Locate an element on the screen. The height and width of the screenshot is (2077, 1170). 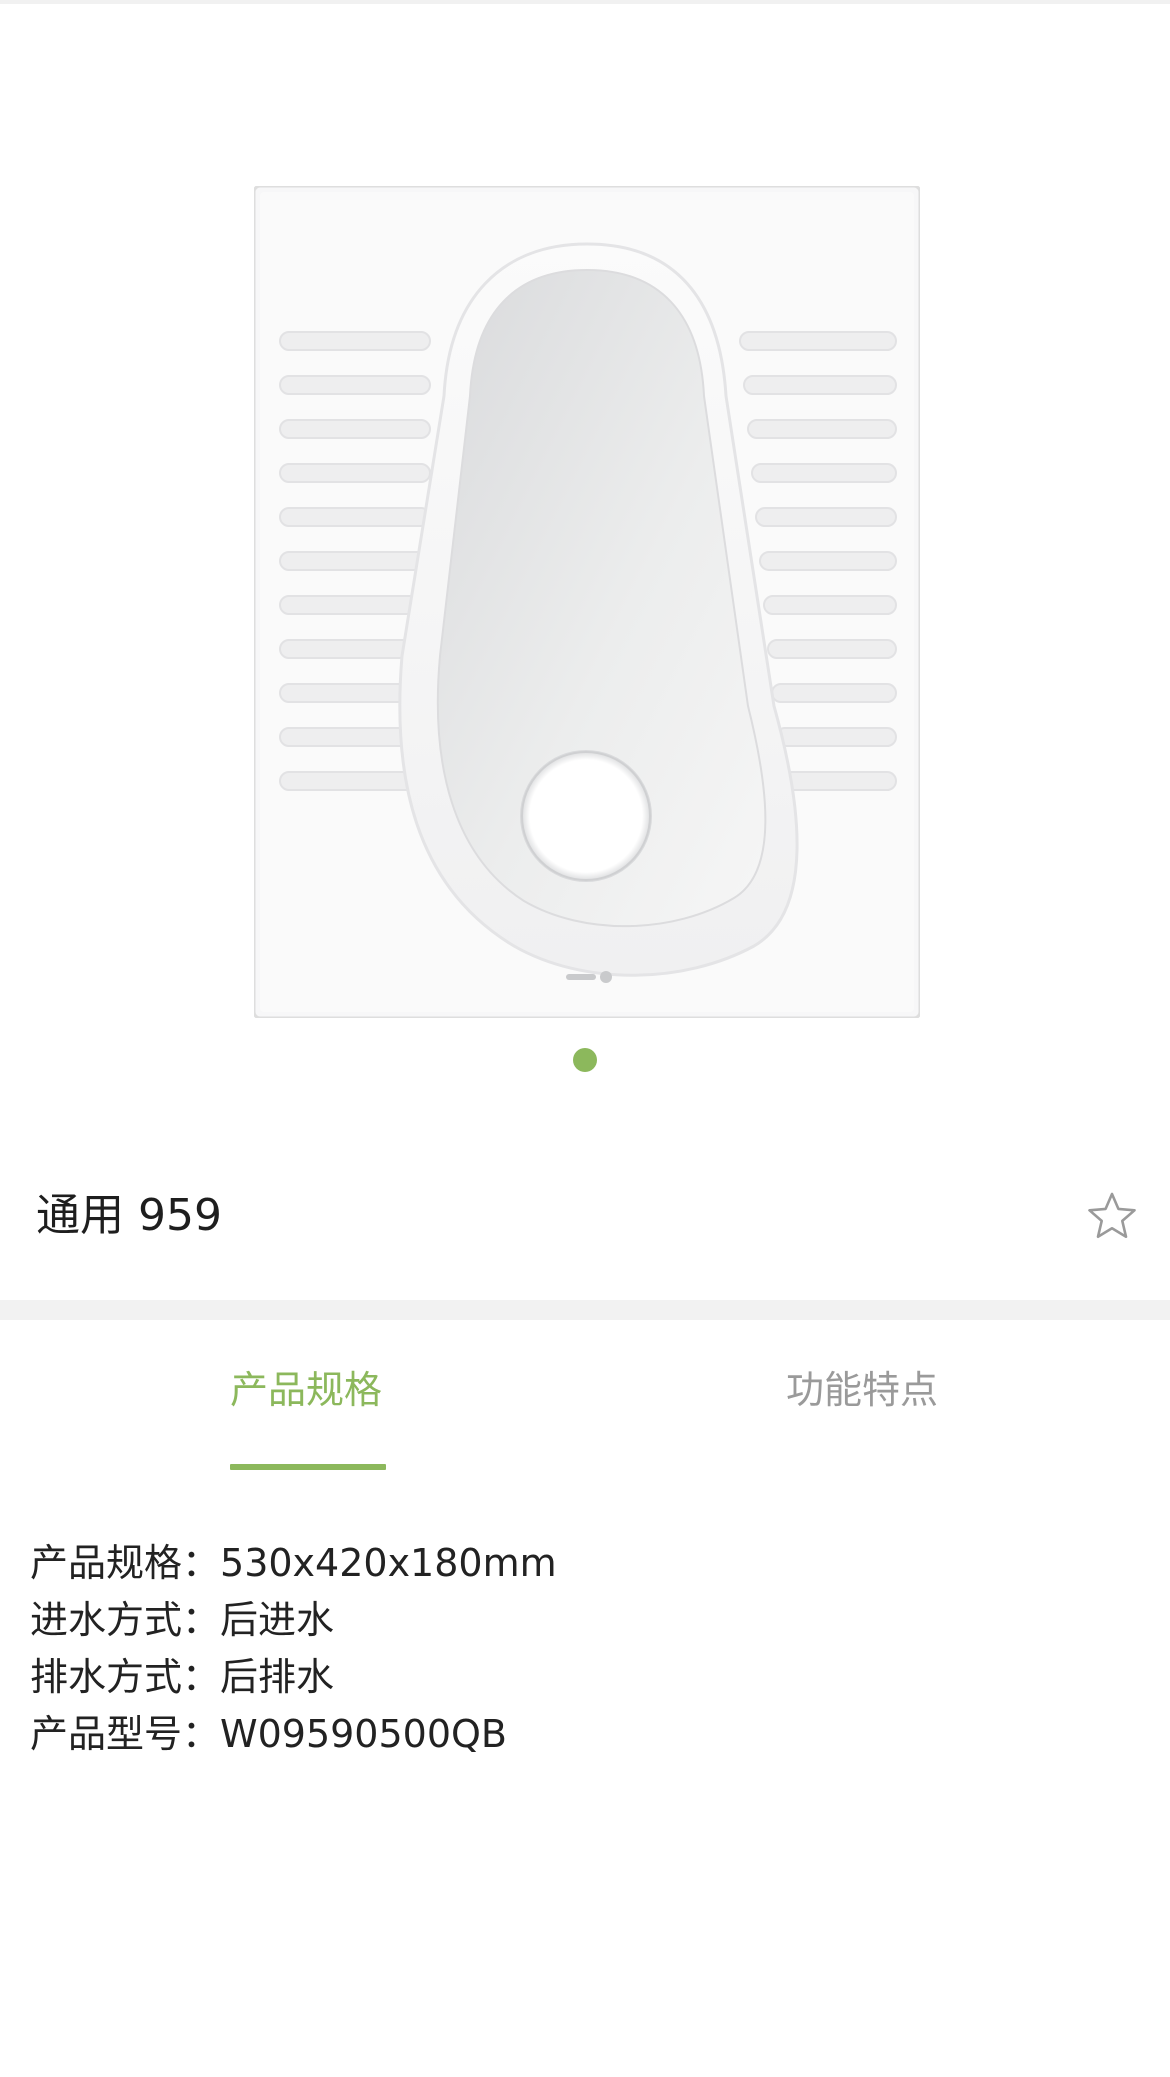
spec-value: 530x420x180mm is located at coordinates (388, 1563).